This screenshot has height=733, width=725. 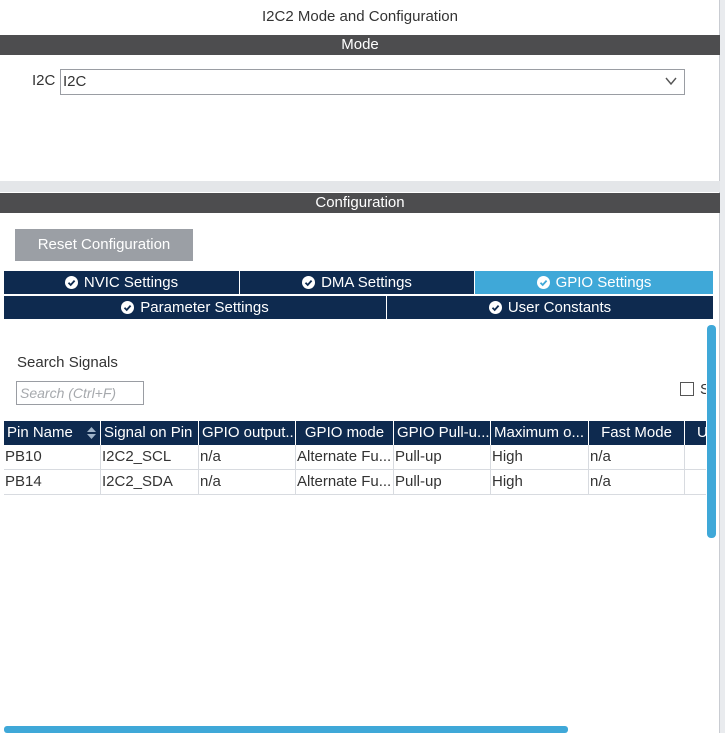 I want to click on show-checkbox, so click(x=687, y=389).